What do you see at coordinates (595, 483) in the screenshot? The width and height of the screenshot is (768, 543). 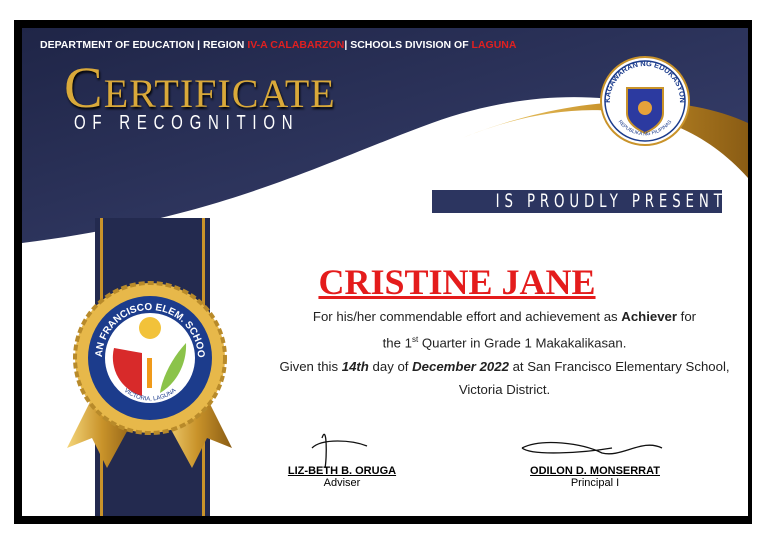 I see `principal-title: Principal I` at bounding box center [595, 483].